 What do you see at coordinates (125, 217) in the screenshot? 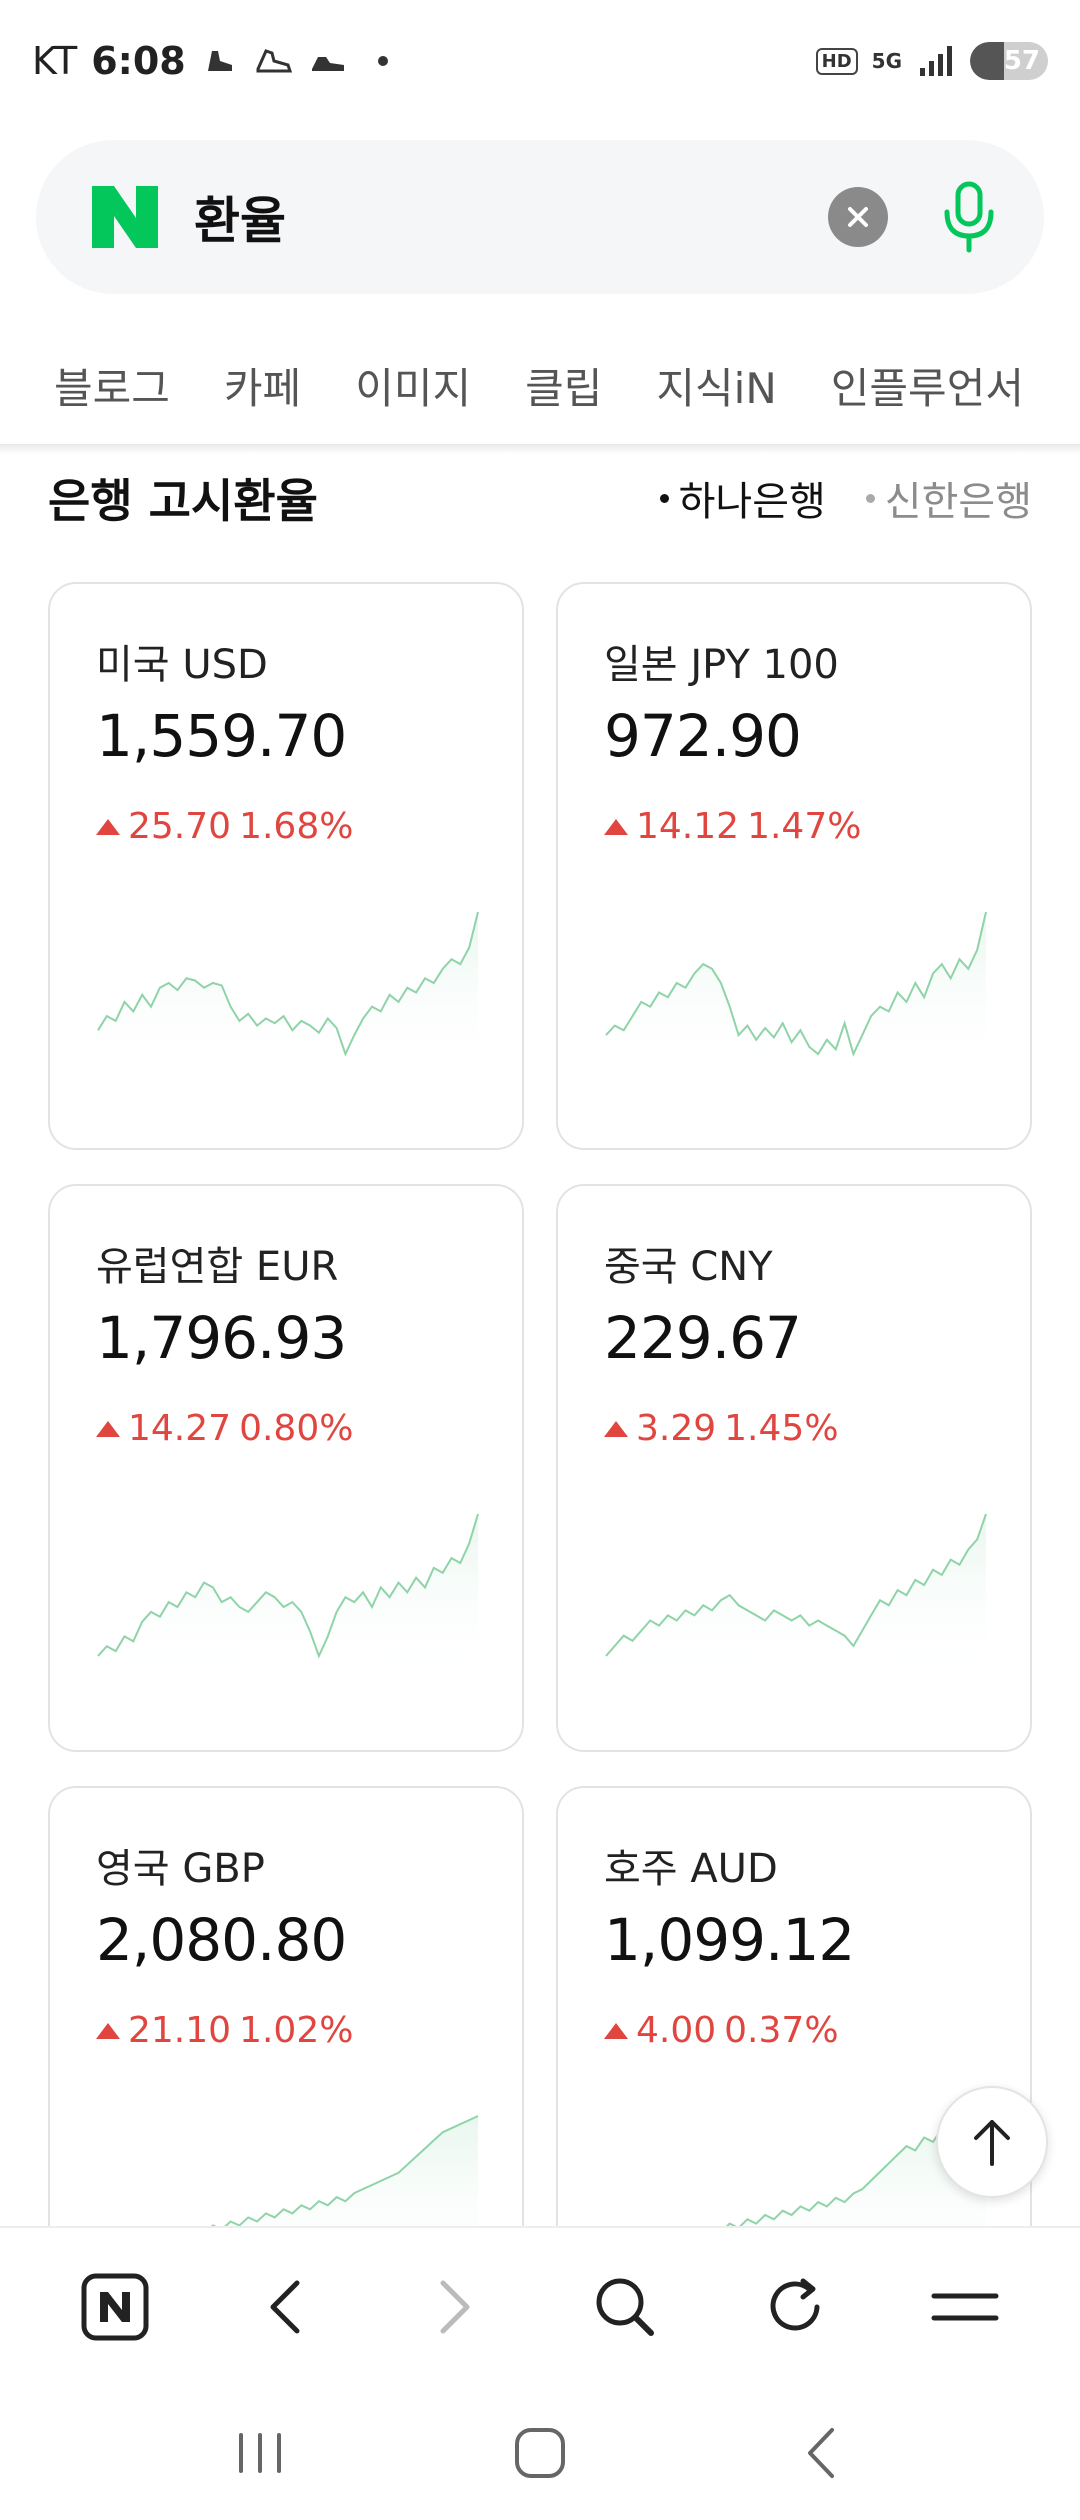
I see `naver-logo-icon` at bounding box center [125, 217].